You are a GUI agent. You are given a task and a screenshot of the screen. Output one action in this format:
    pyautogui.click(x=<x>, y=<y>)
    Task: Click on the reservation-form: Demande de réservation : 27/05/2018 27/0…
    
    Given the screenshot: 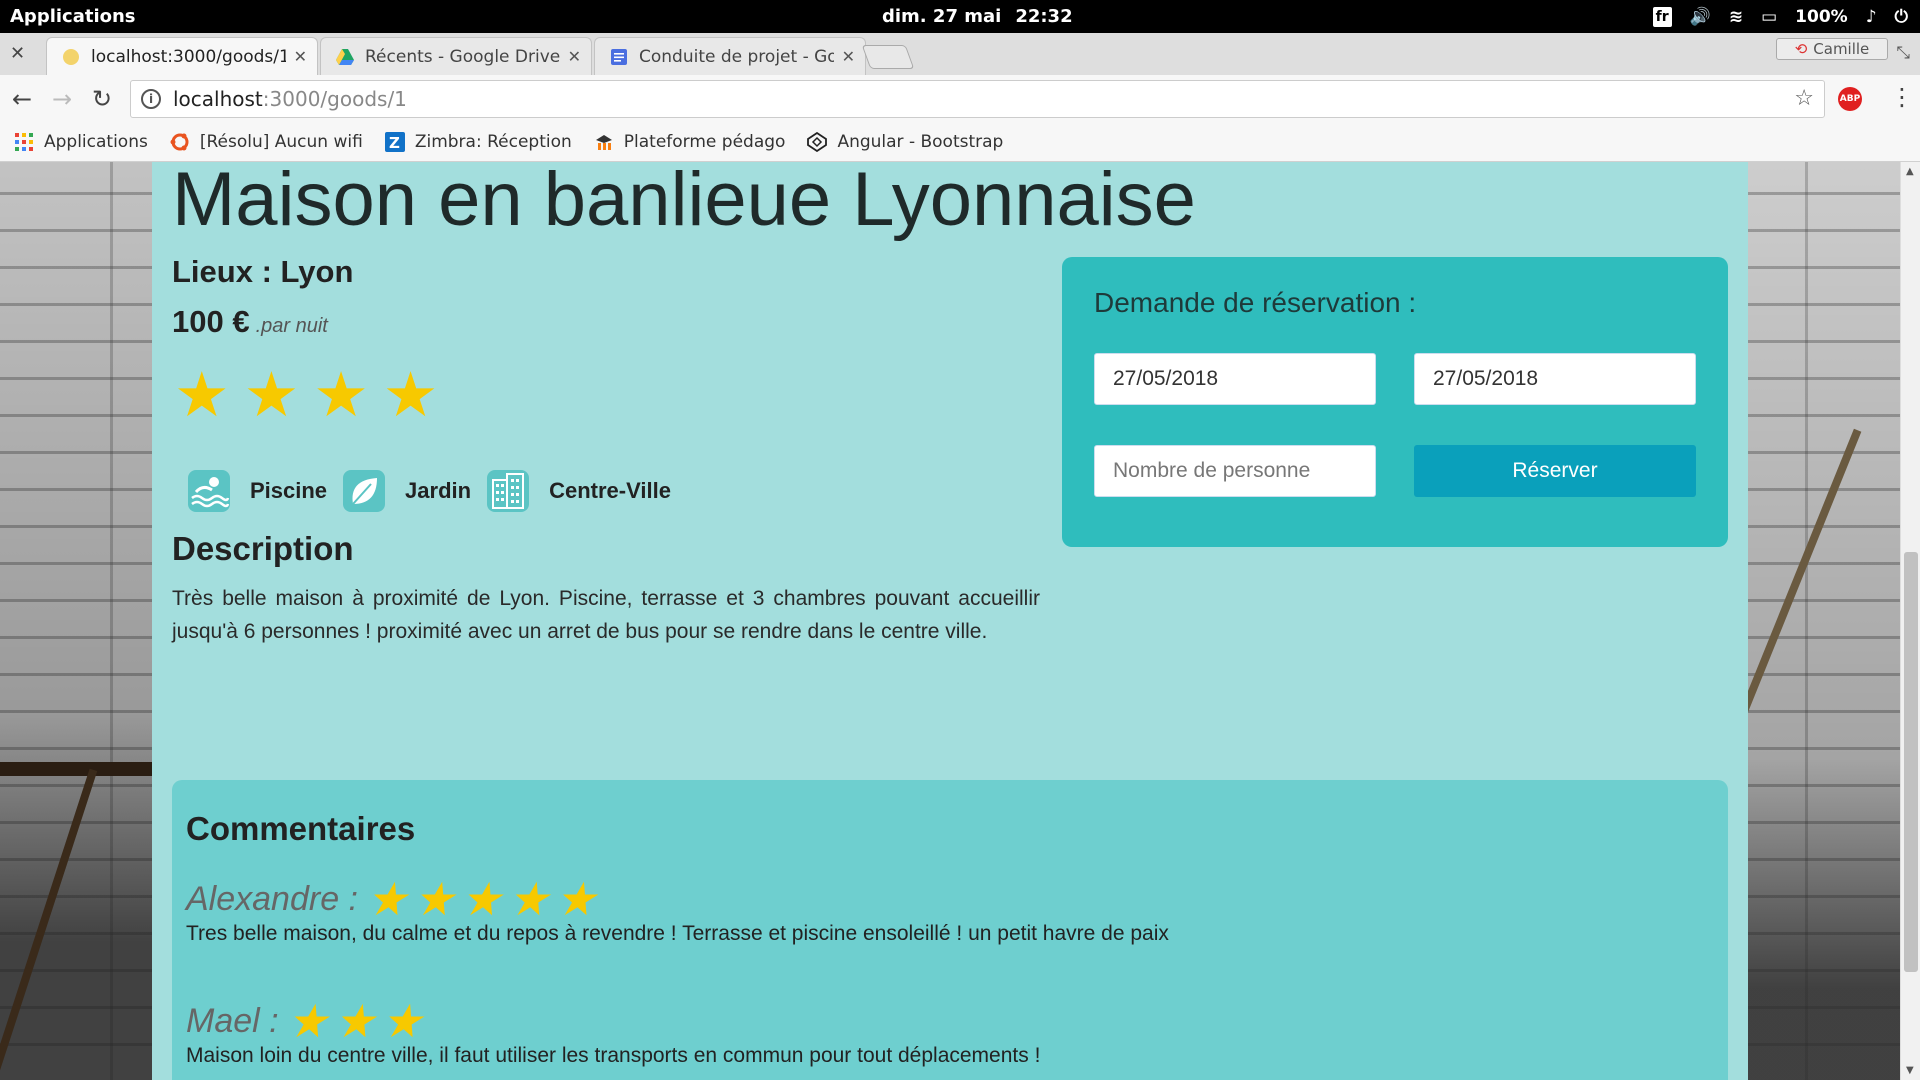 What is the action you would take?
    pyautogui.click(x=1395, y=402)
    